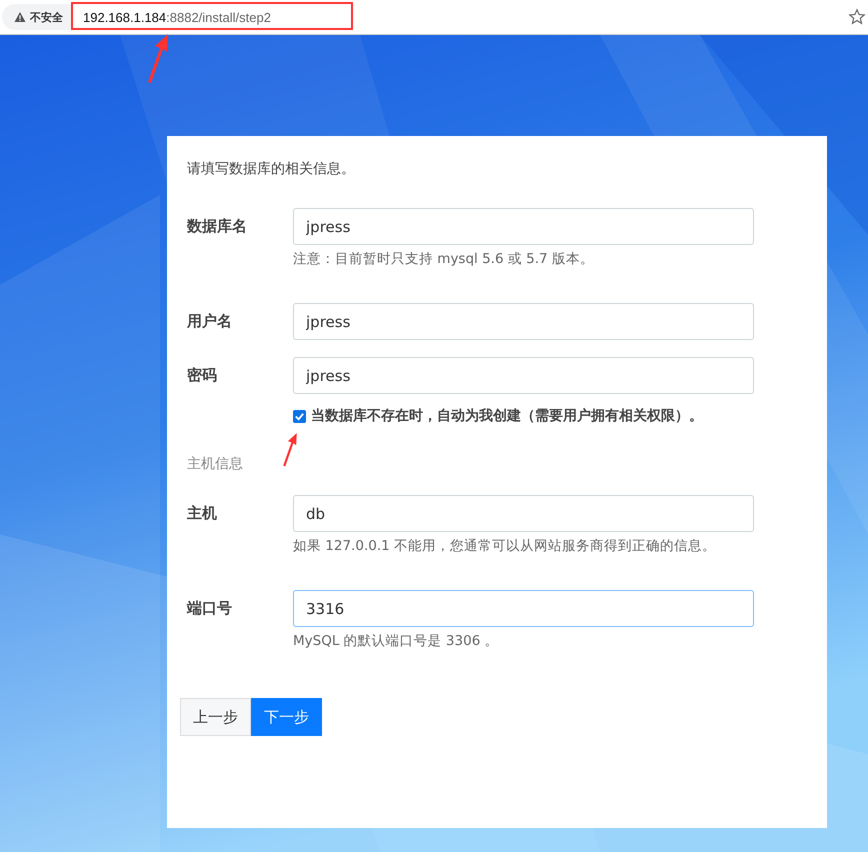 The width and height of the screenshot is (868, 852). Describe the element at coordinates (507, 416) in the screenshot. I see `checkbox-label: 当数据库不存在时，自动为我创建（需要用户拥有相关权限）。` at that location.